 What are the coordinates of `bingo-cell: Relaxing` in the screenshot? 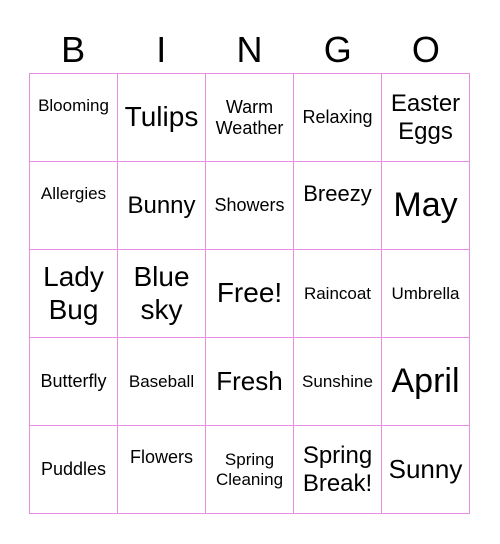 It's located at (338, 118).